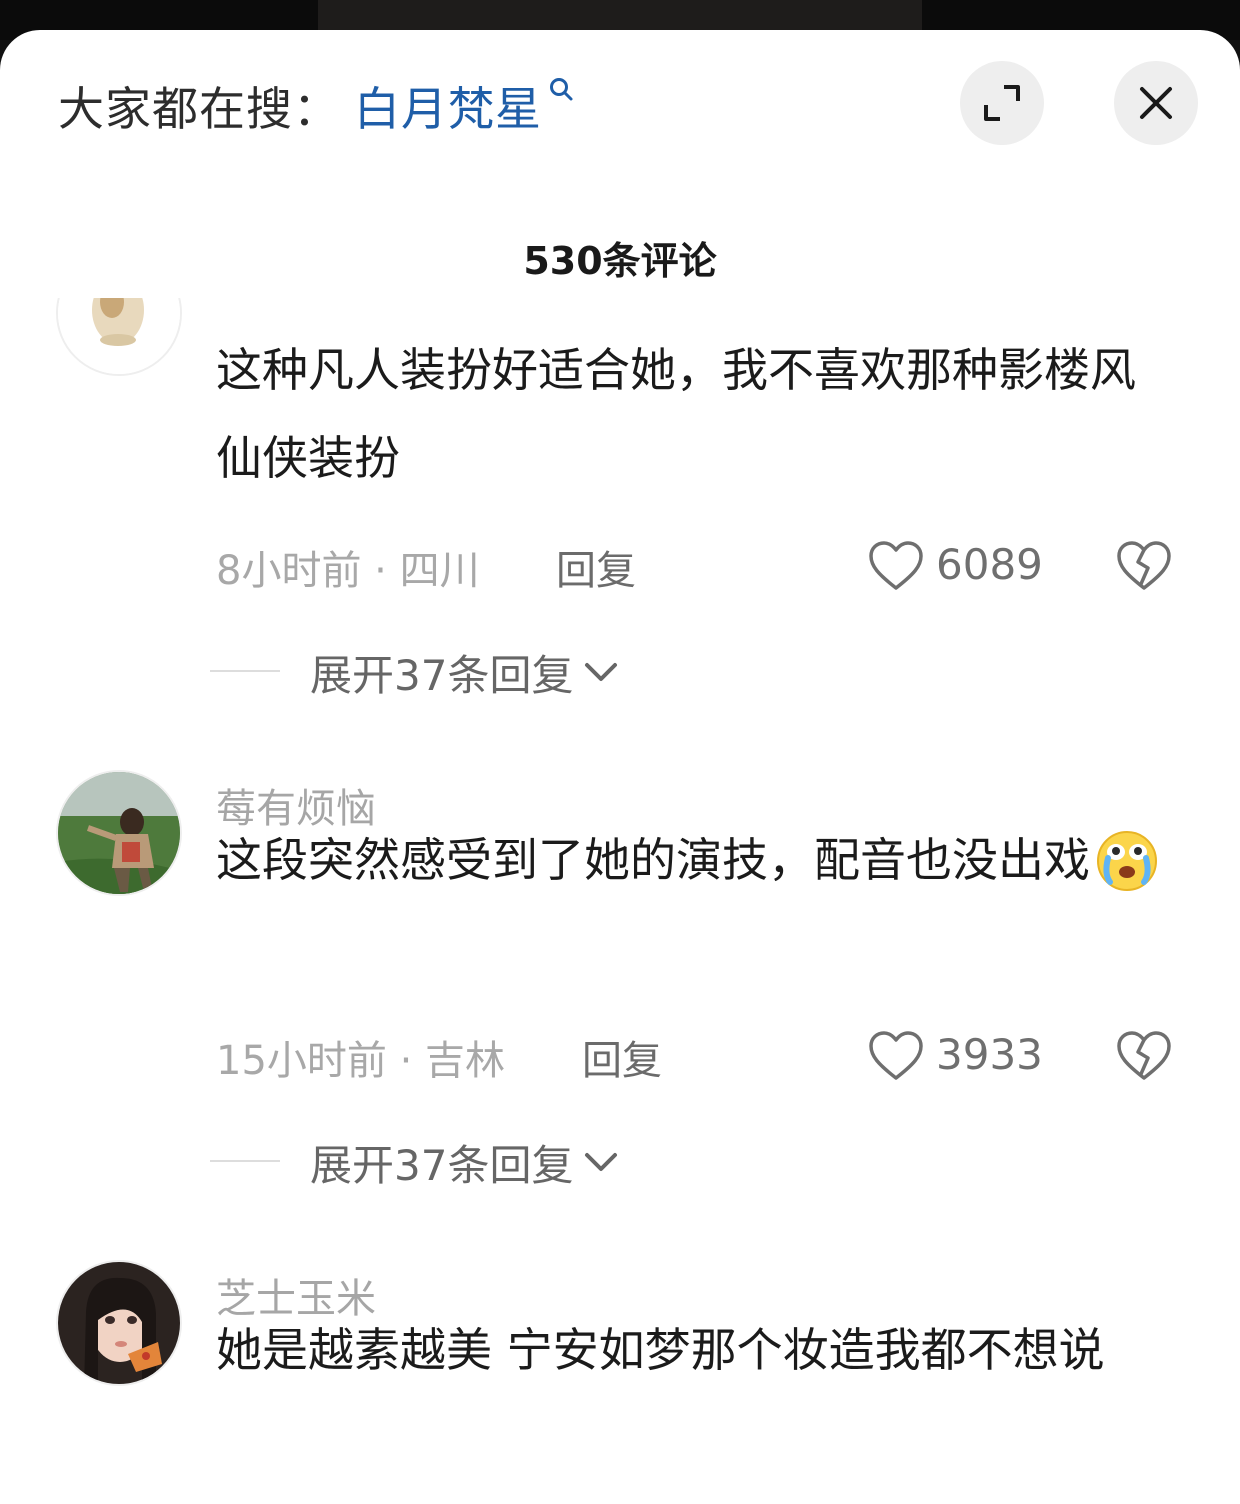 This screenshot has width=1240, height=1504. Describe the element at coordinates (361, 1061) in the screenshot. I see `comment-meta: 15小时前 · 吉林` at that location.